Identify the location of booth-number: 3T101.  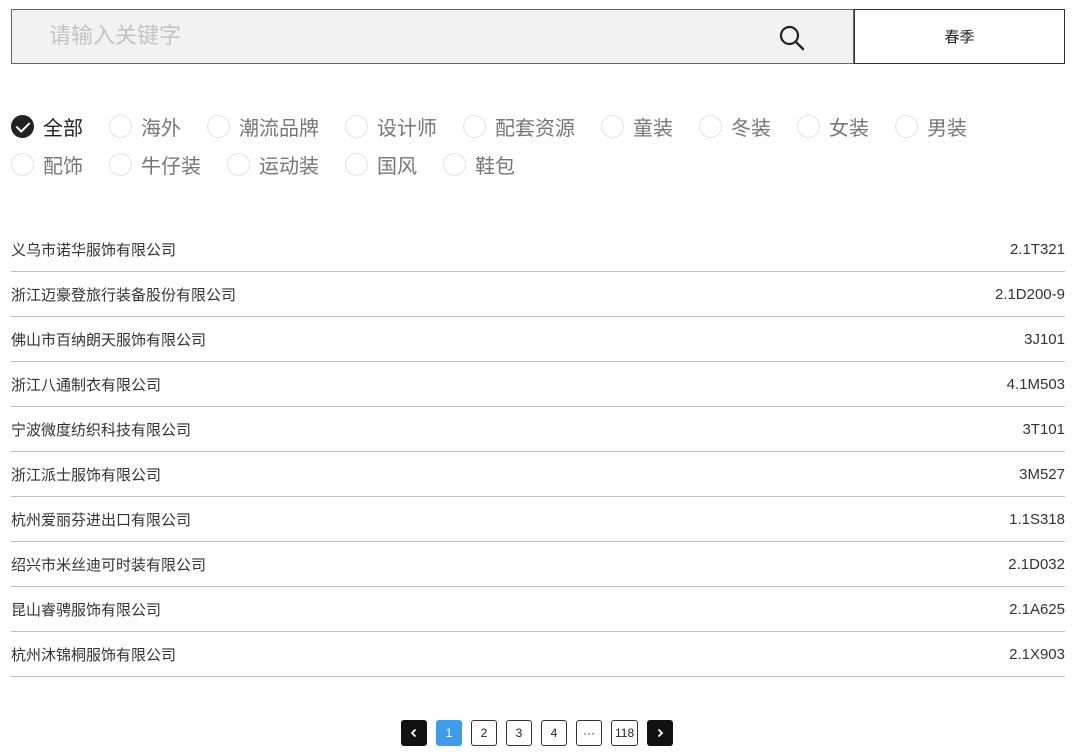
(1043, 429).